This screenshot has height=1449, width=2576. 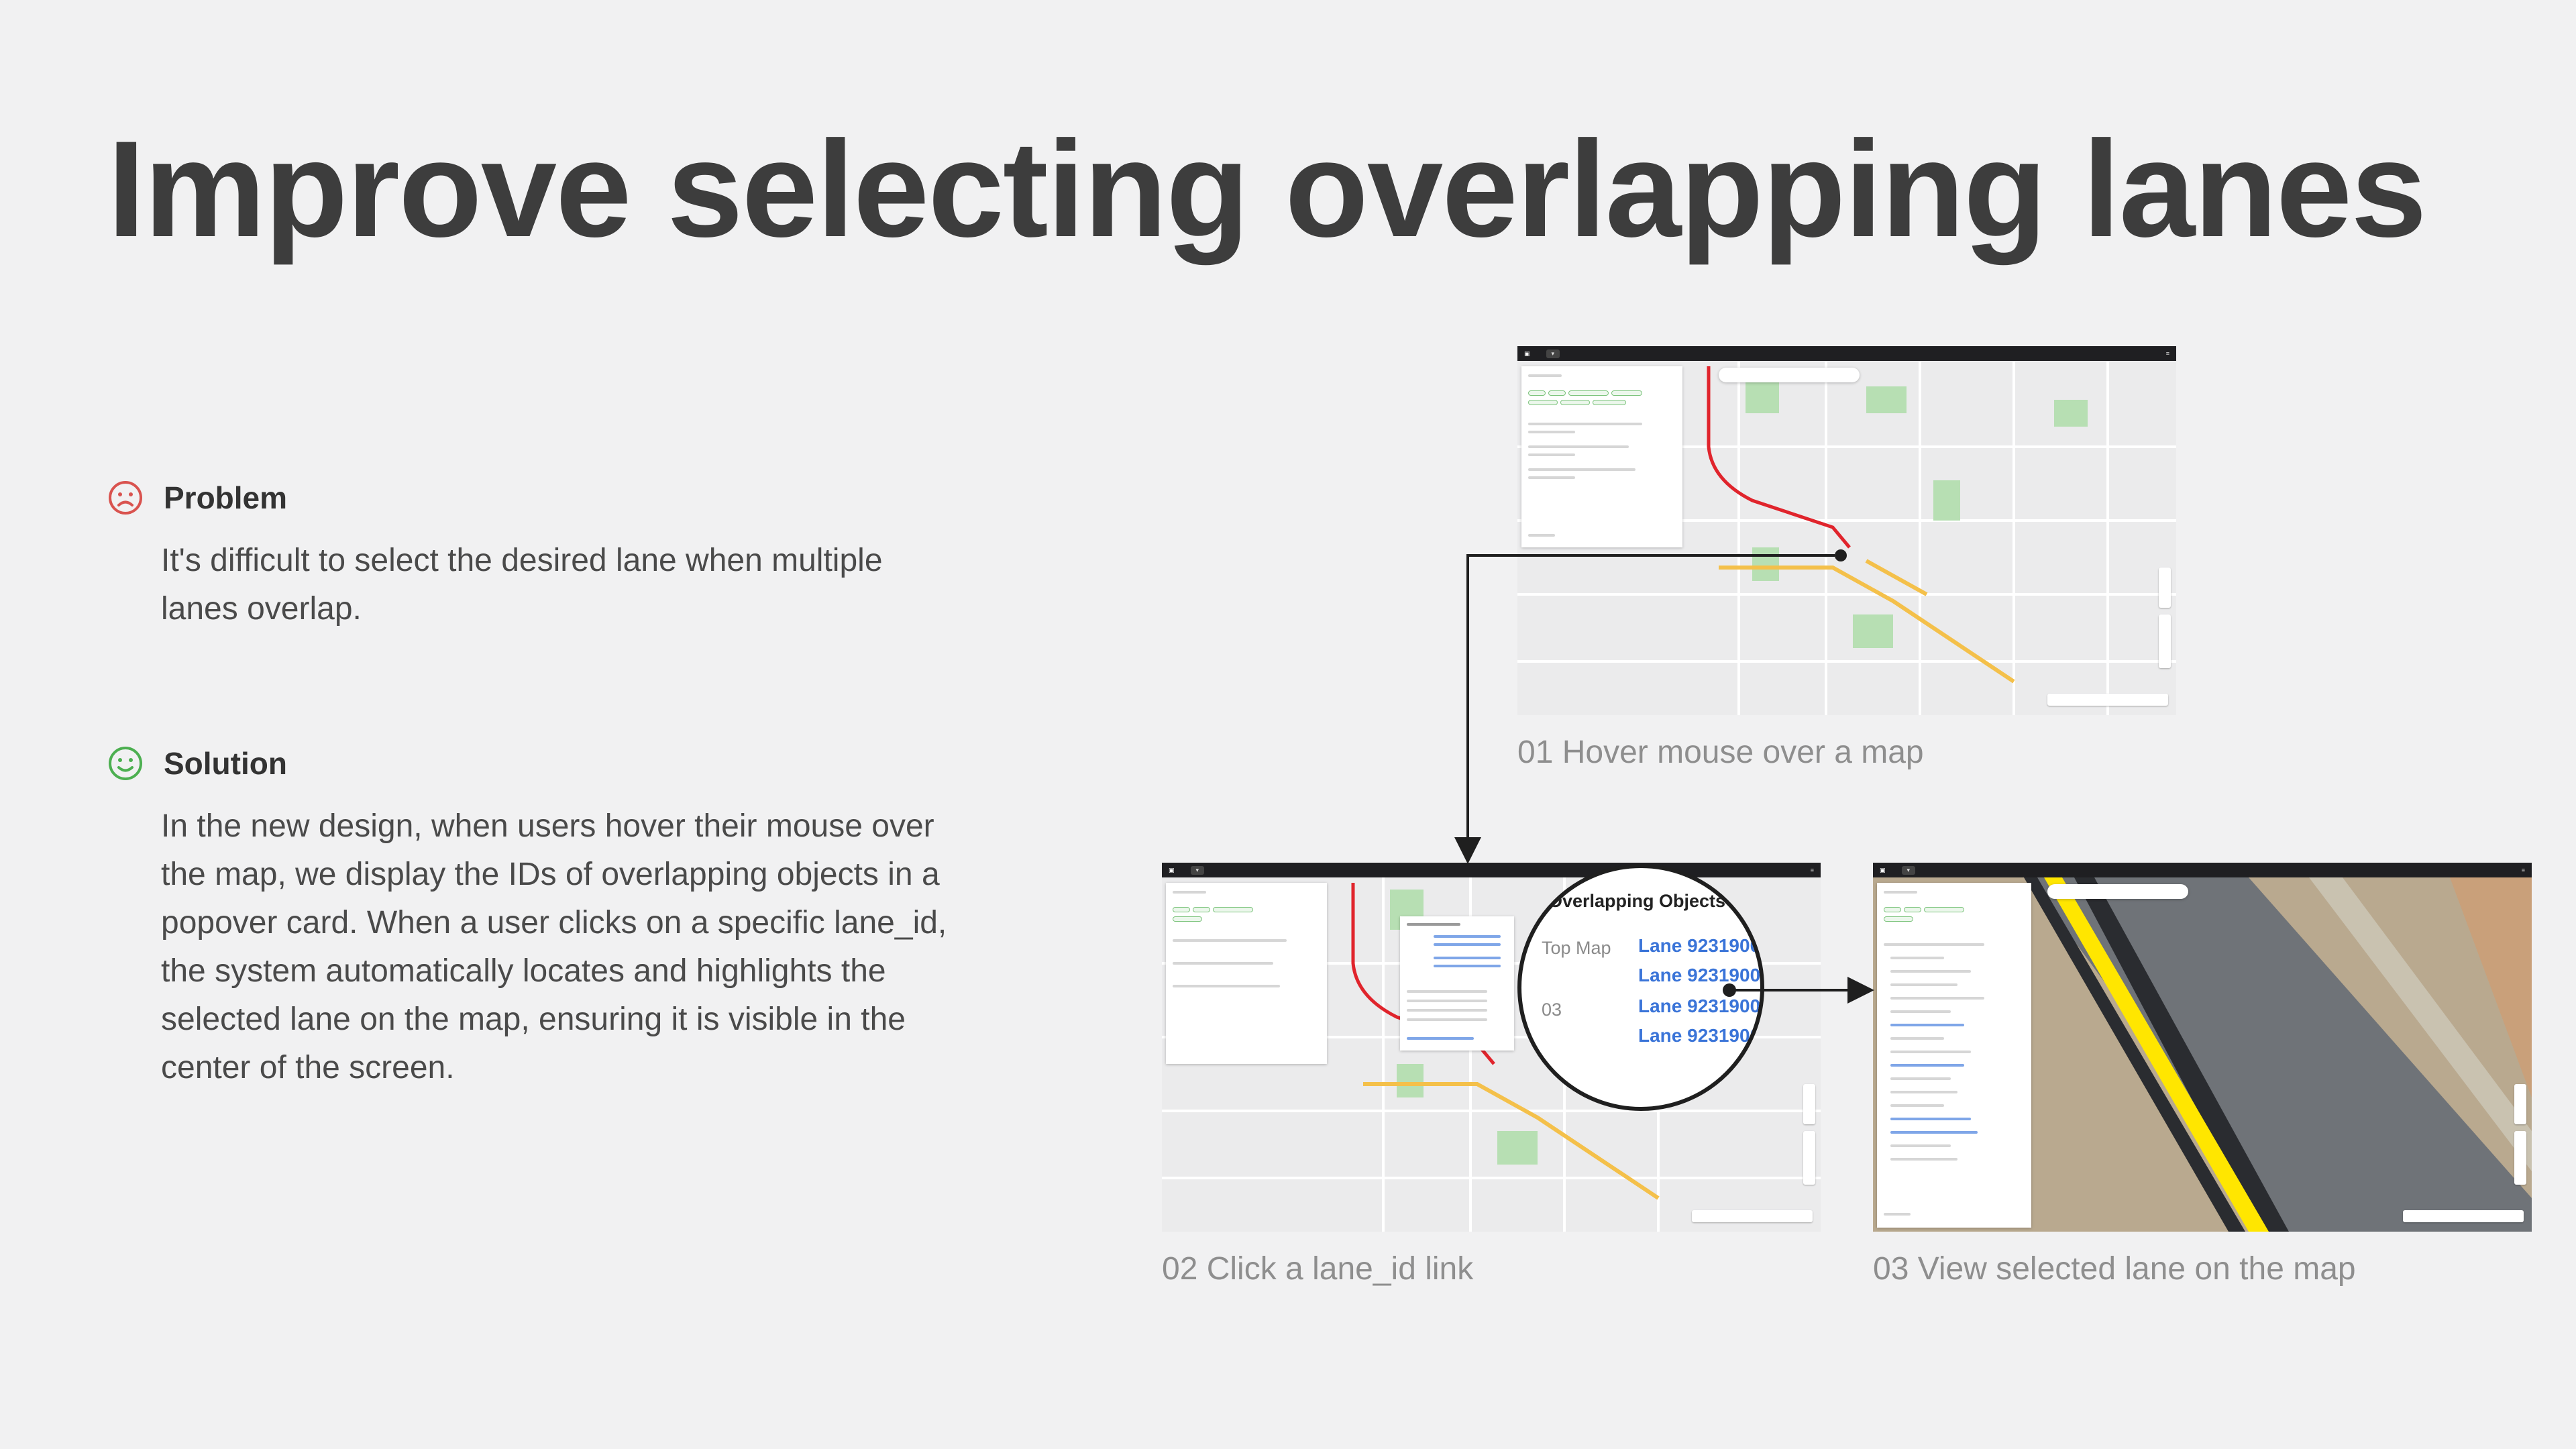 What do you see at coordinates (2202, 1047) in the screenshot?
I see `screenshot-selected-lane: ▣ ▾ ≡` at bounding box center [2202, 1047].